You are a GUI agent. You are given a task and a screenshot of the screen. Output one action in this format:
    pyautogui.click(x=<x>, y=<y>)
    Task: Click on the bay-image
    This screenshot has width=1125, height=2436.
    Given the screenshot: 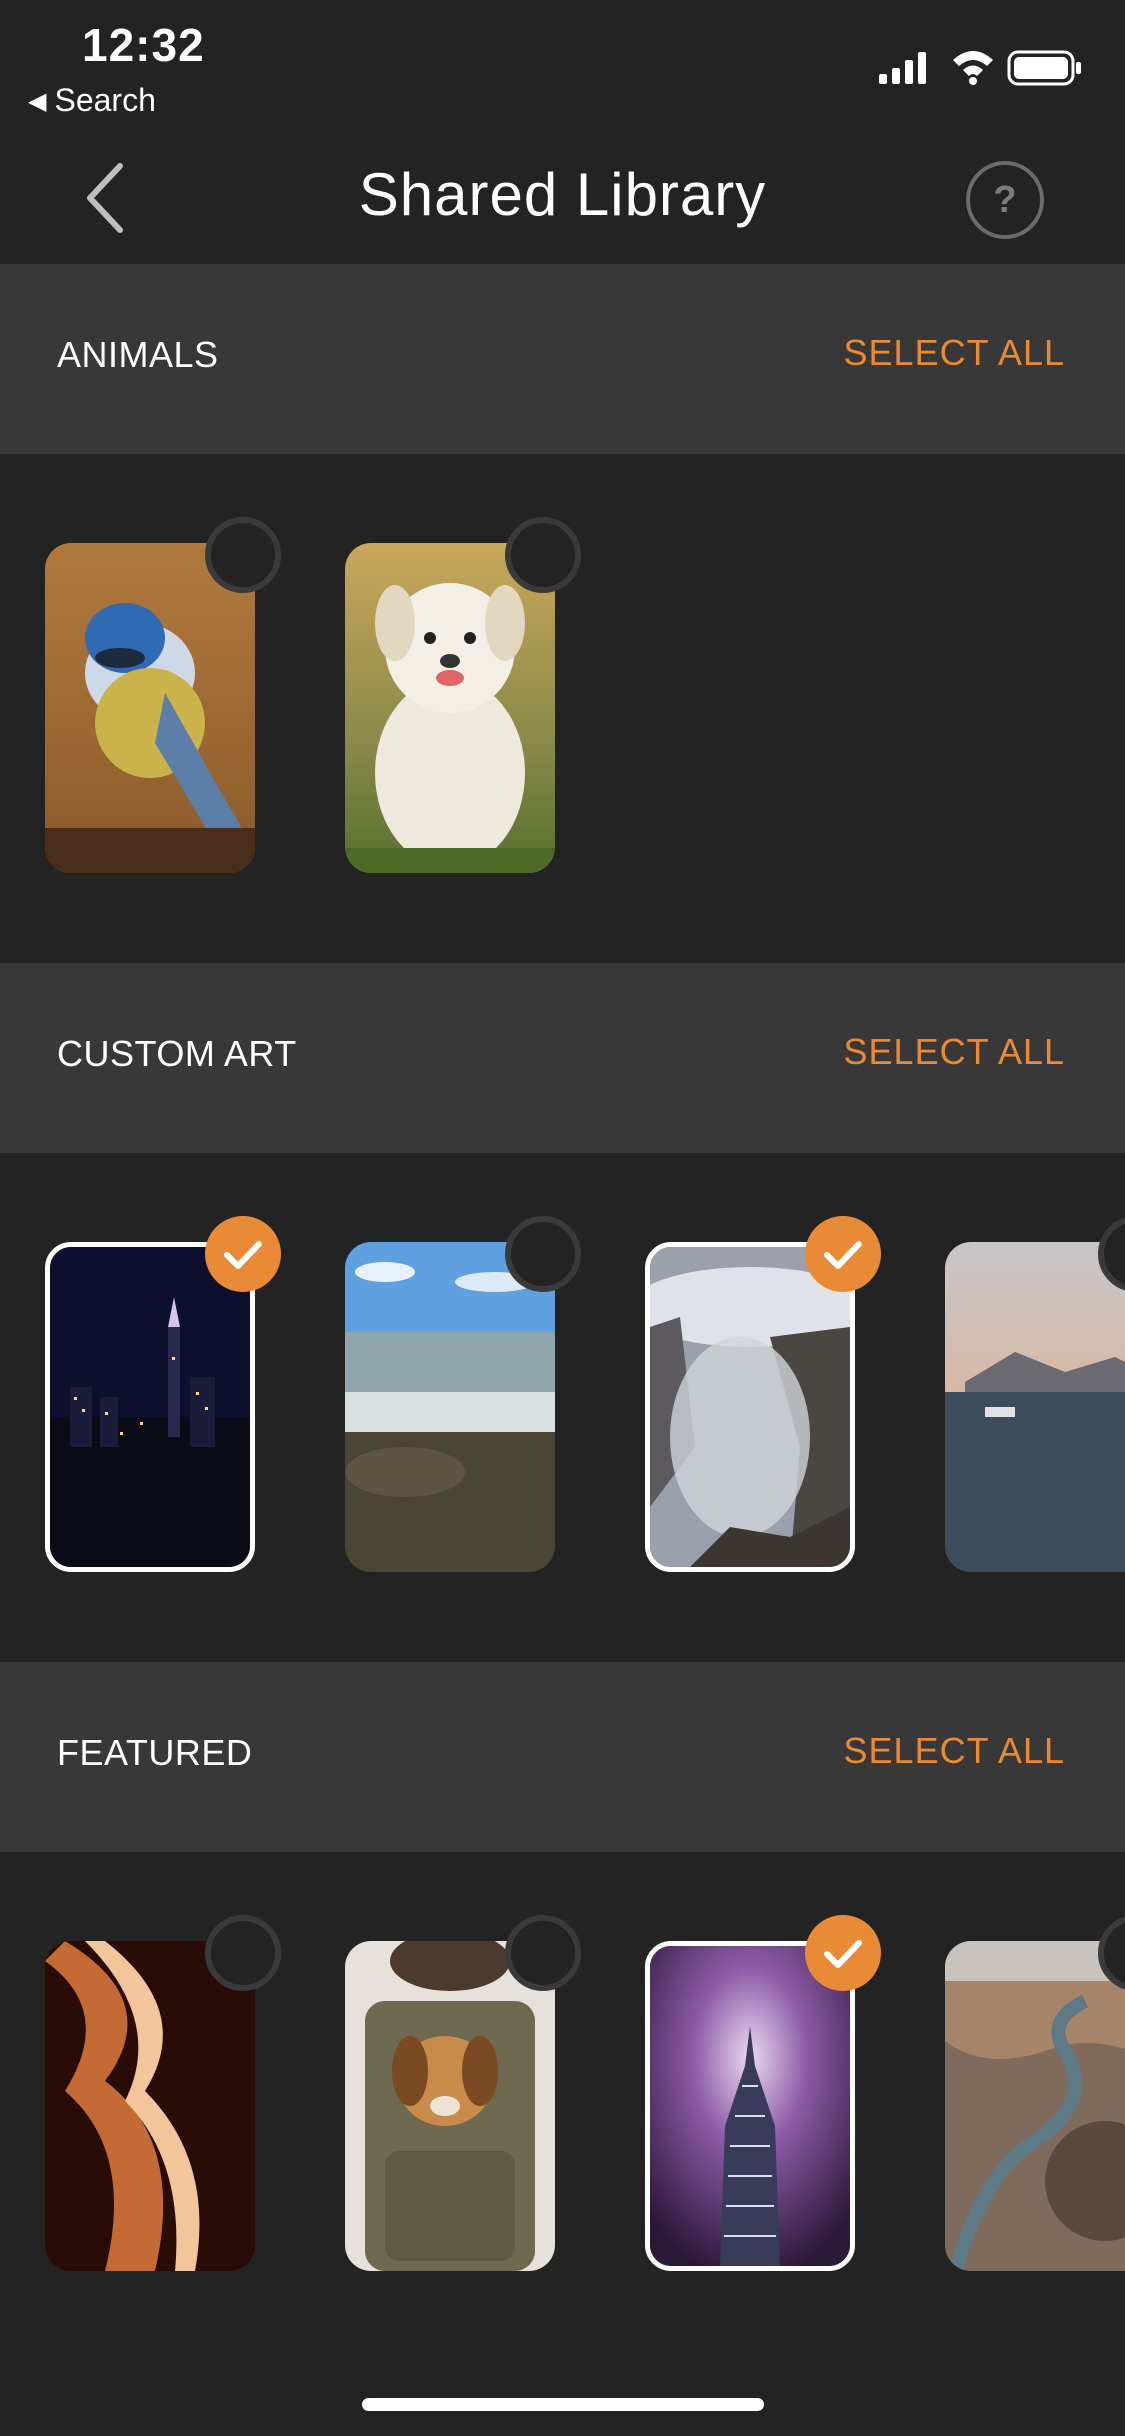 What is the action you would take?
    pyautogui.click(x=1035, y=1407)
    